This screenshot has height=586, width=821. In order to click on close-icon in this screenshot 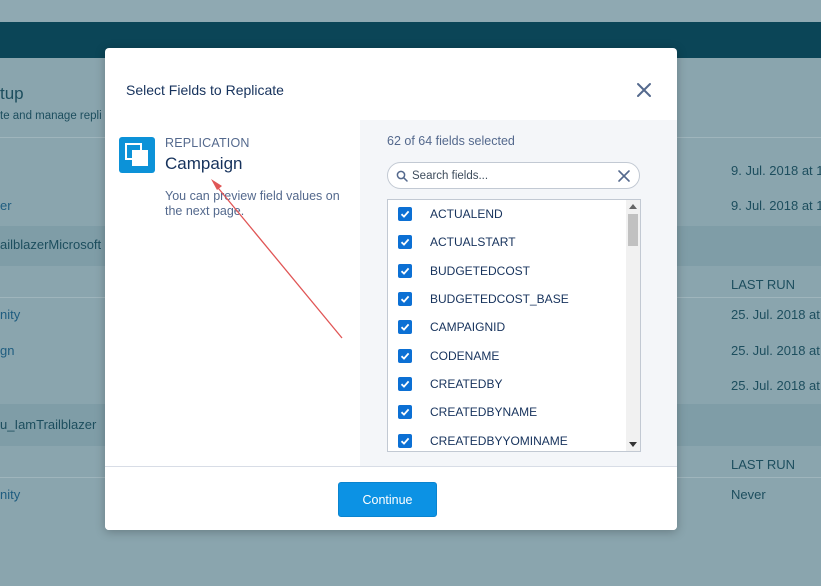, I will do `click(644, 90)`.